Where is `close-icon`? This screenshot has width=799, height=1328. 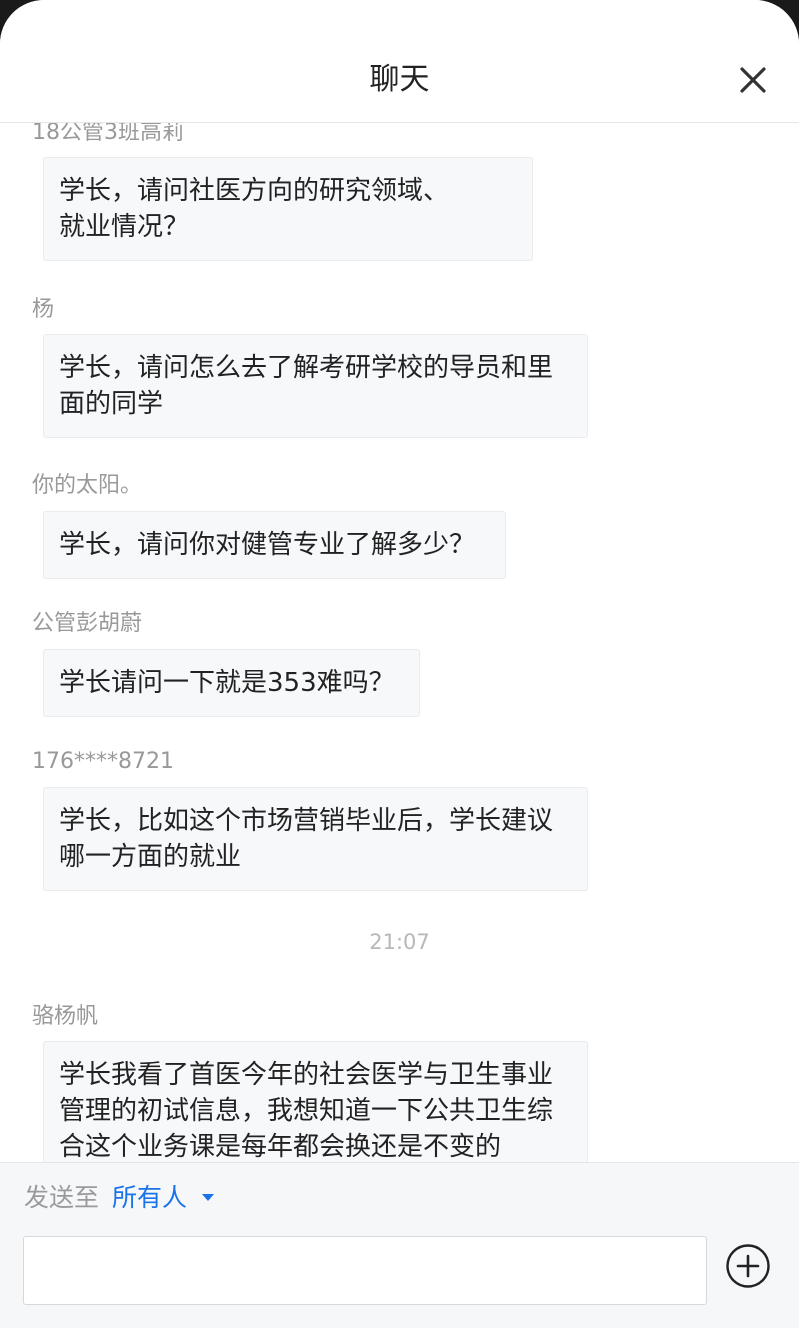
close-icon is located at coordinates (753, 80).